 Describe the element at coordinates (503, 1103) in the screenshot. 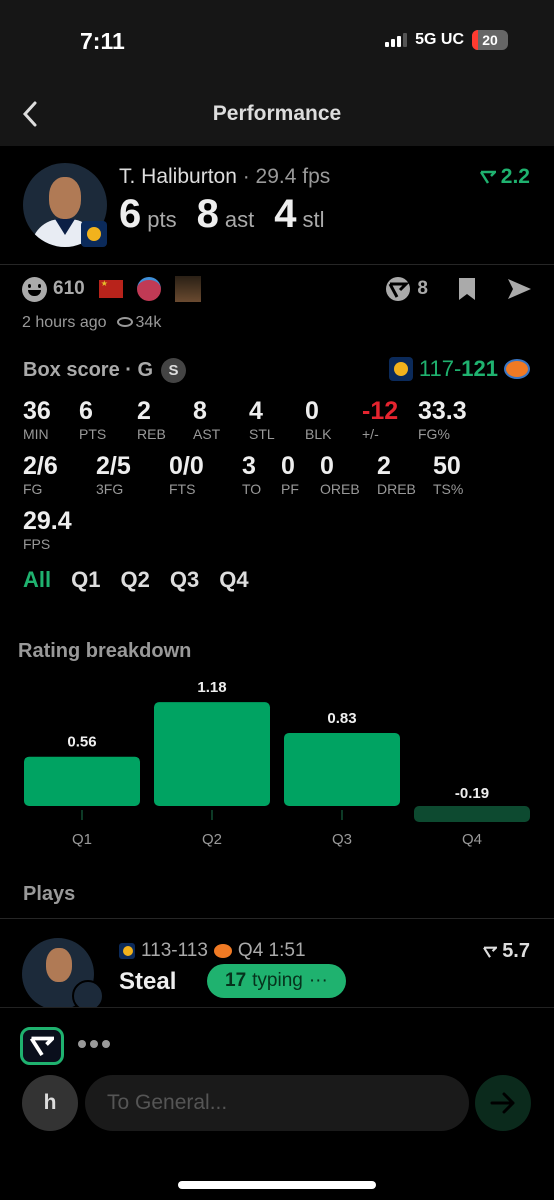

I see `send-button` at that location.